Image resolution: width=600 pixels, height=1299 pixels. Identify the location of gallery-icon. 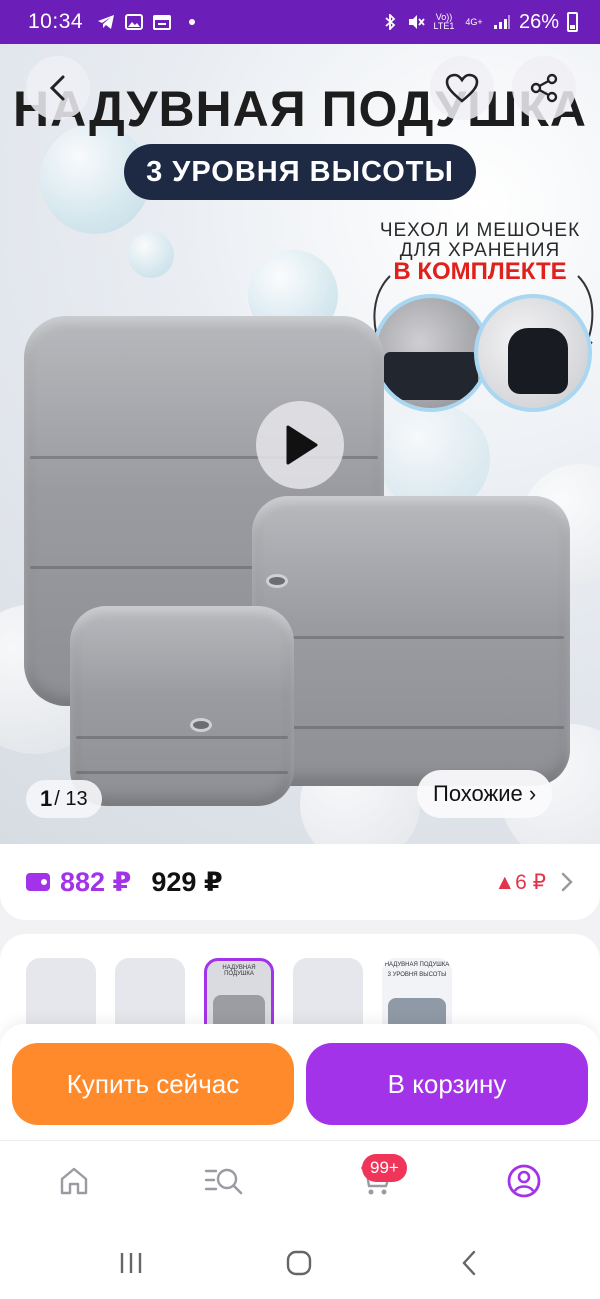
(134, 22).